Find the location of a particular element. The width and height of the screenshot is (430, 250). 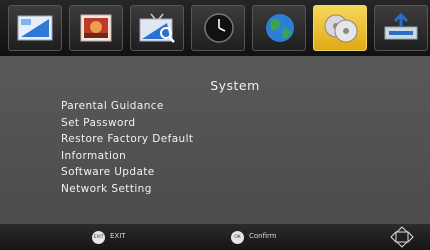

navigation-arrows-icon is located at coordinates (402, 237).